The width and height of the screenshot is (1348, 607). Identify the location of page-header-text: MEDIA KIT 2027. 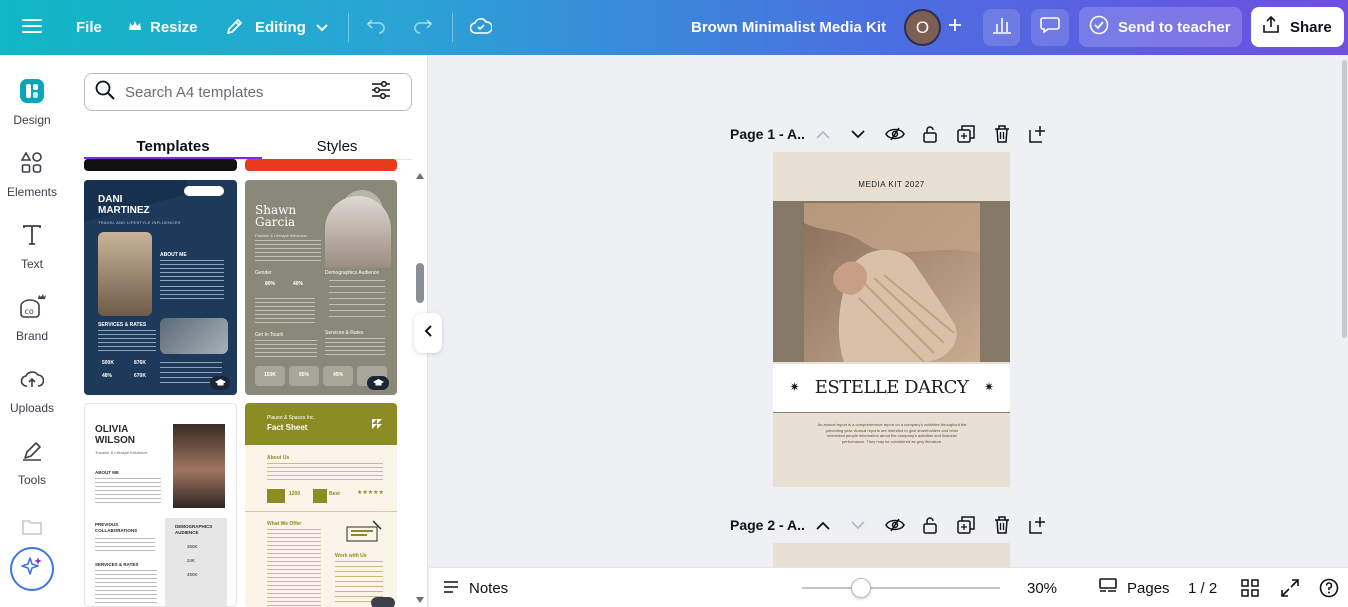
(891, 184).